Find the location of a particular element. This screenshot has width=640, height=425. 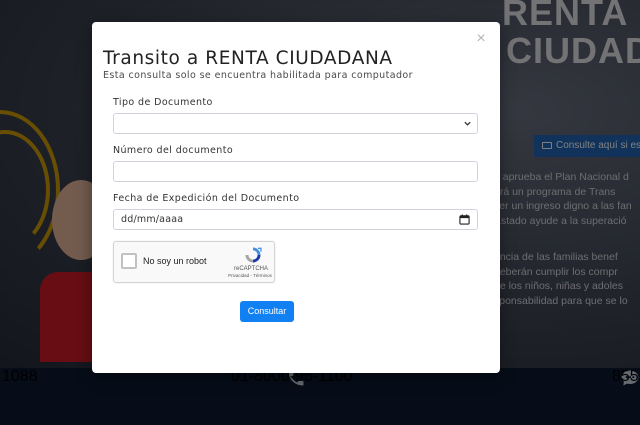

calendar-icon is located at coordinates (464, 219).